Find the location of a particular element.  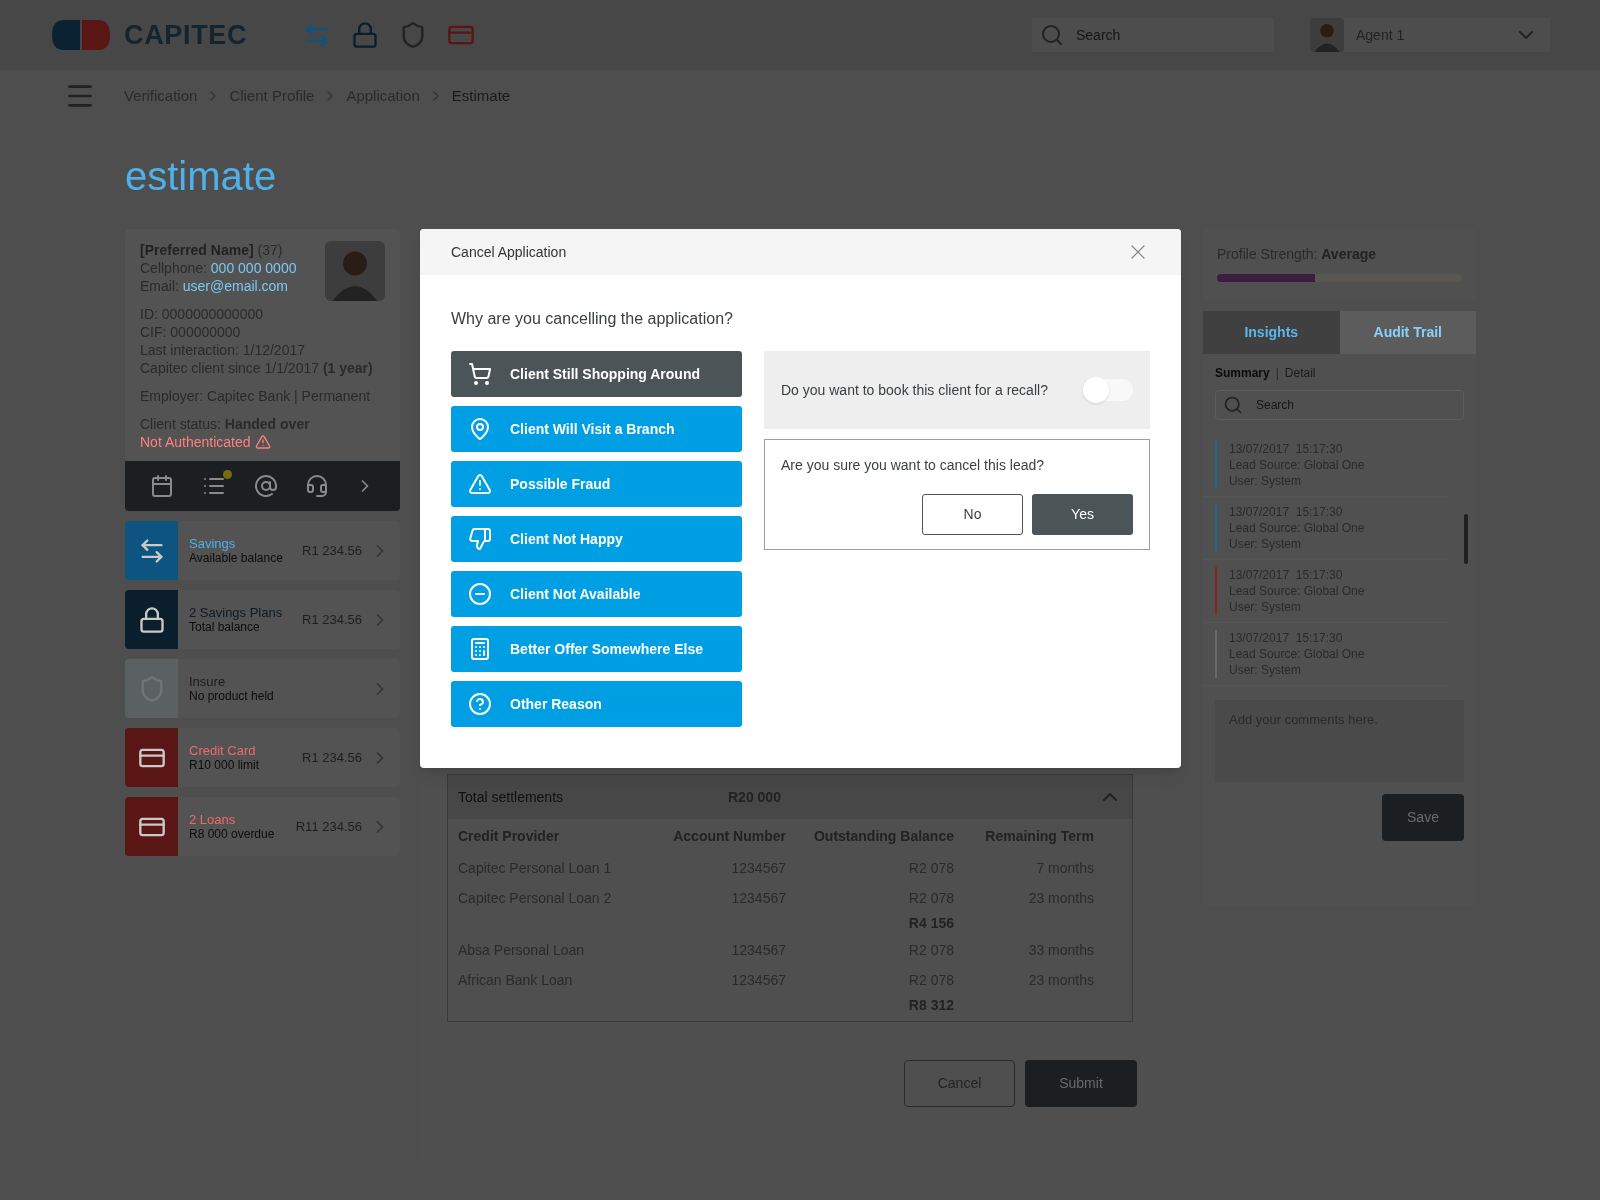

reason-button: Client Not Available is located at coordinates (596, 594).